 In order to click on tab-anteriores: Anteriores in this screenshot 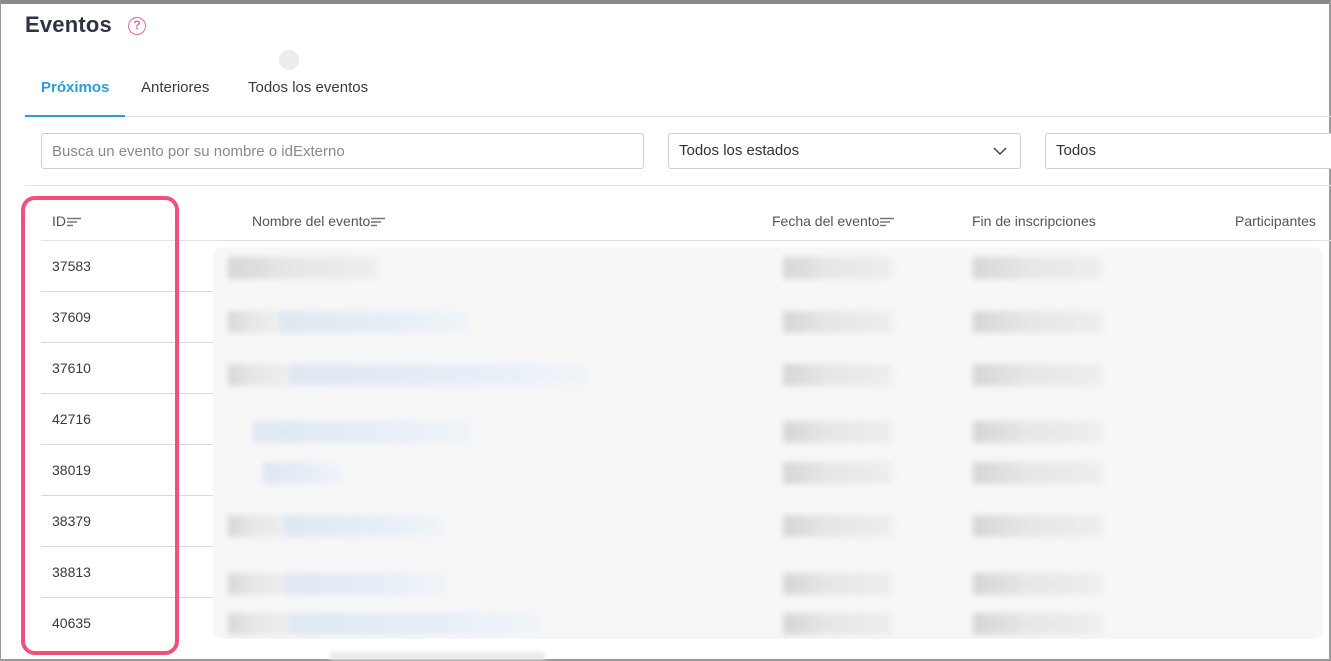, I will do `click(175, 93)`.